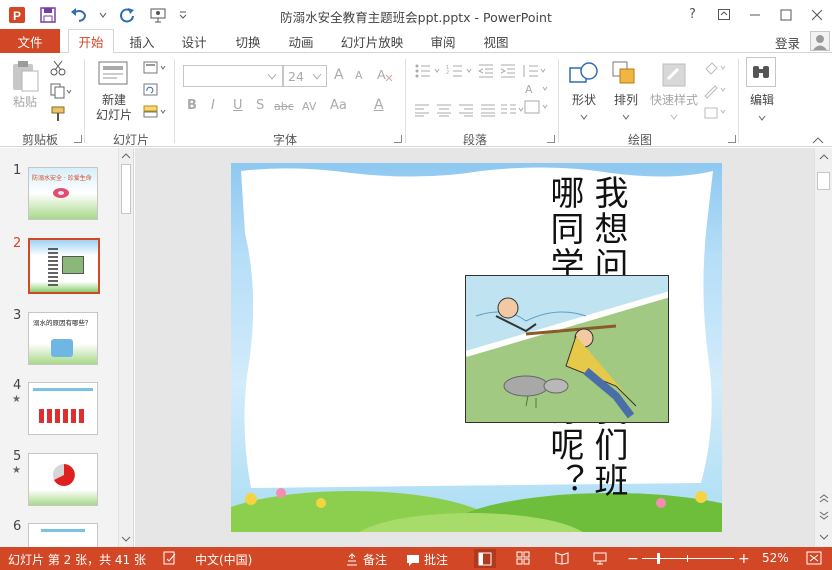  Describe the element at coordinates (761, 72) in the screenshot. I see `binoculars-icon` at that location.